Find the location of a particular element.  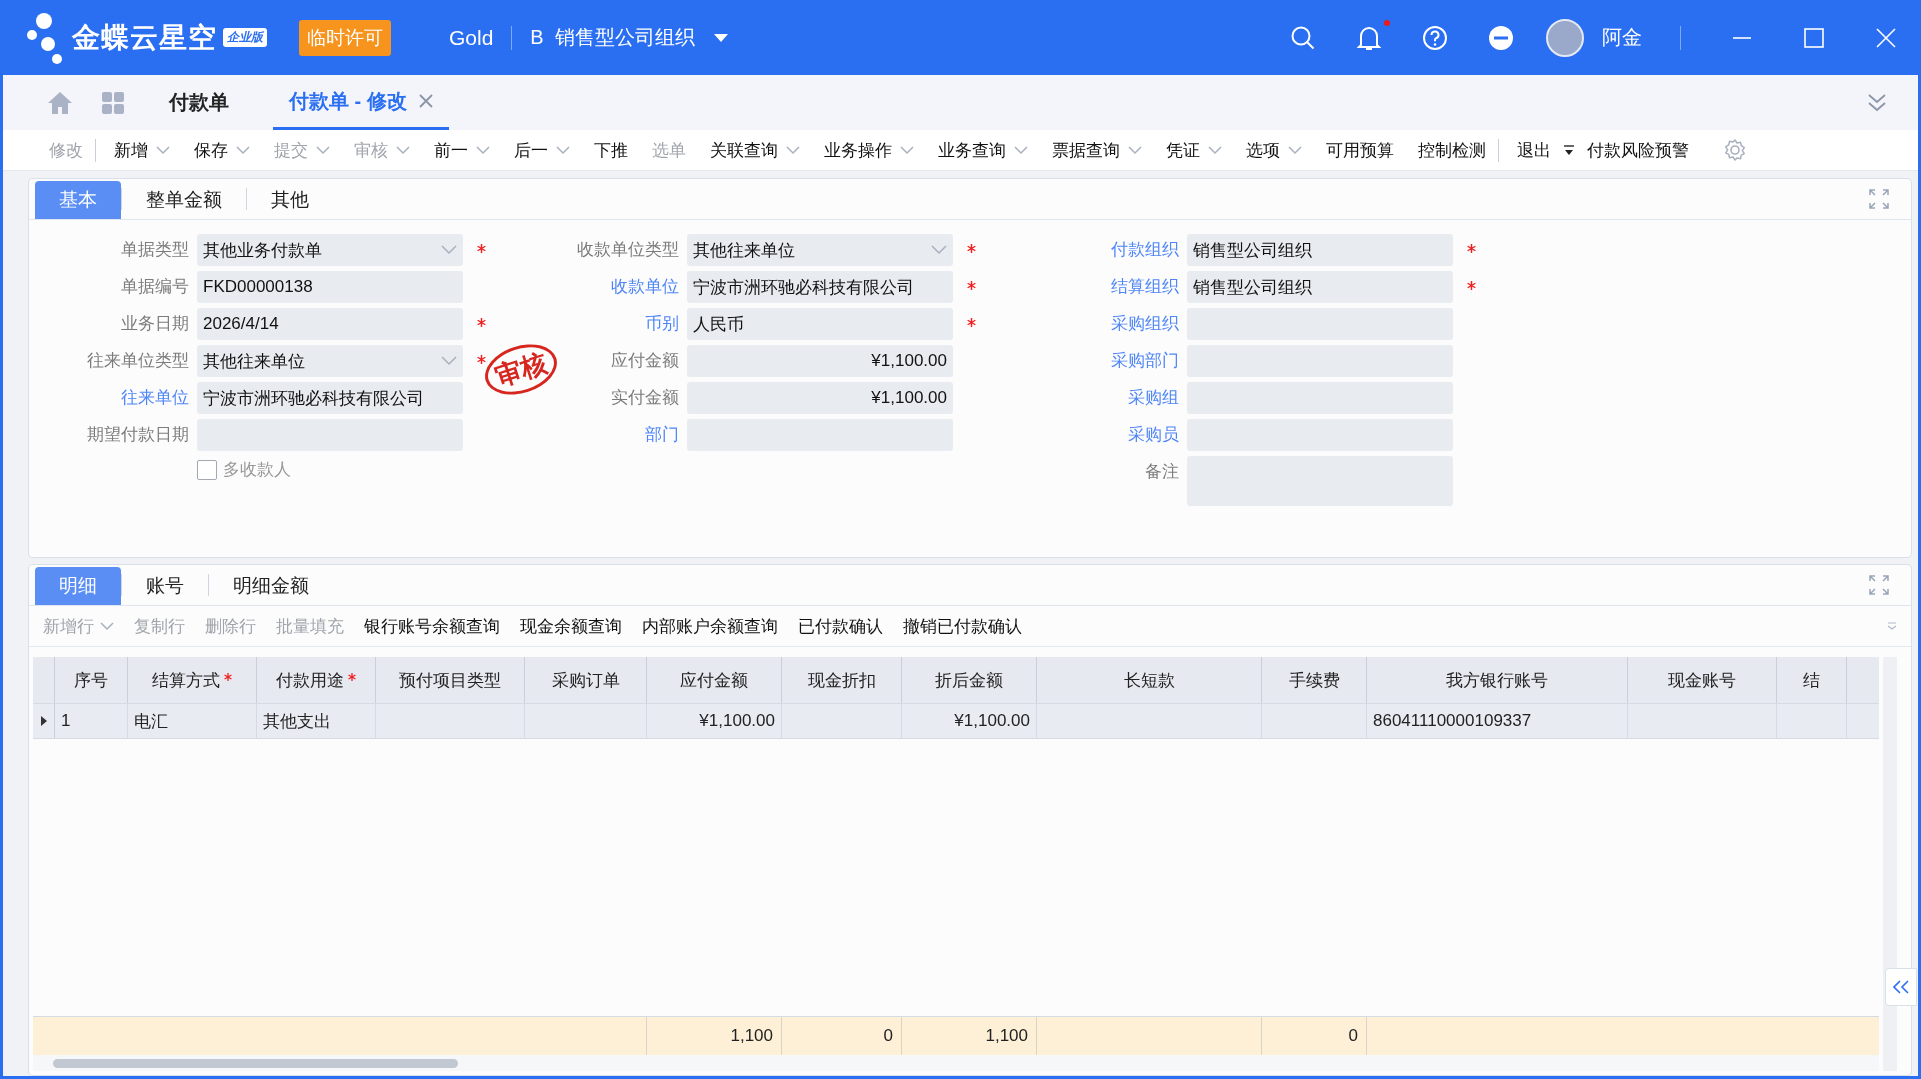

organization-selector: B 销售型公司组织 is located at coordinates (612, 37).